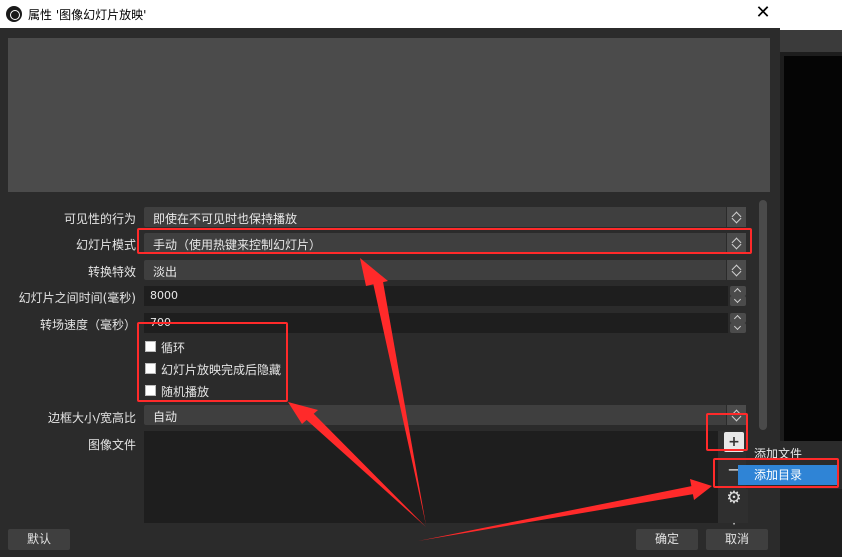  What do you see at coordinates (111, 445) in the screenshot?
I see `image-files-label: 图像文件` at bounding box center [111, 445].